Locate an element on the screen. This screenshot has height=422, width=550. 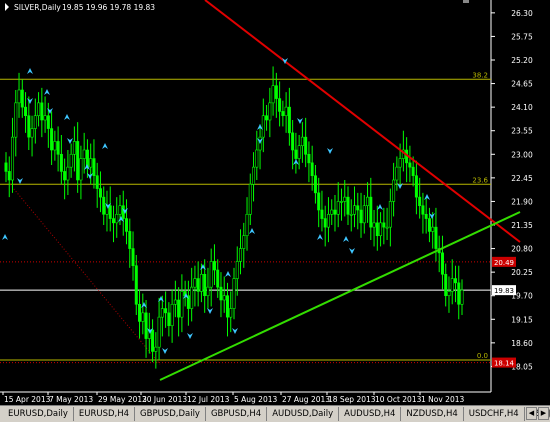
y-tick-label: 21.35 is located at coordinates (522, 225).